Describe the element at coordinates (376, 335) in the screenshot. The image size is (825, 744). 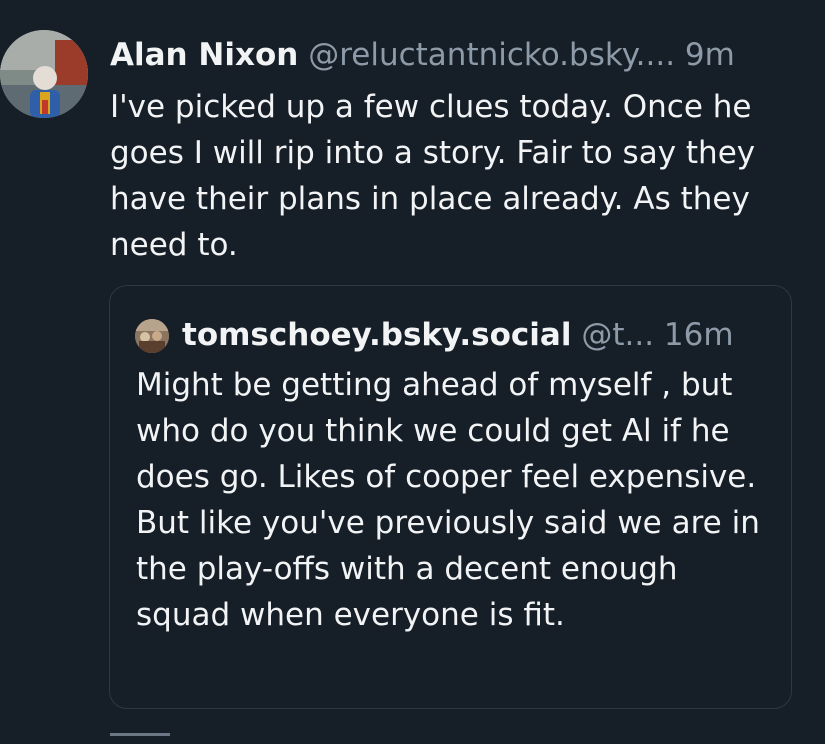
I see `quoted-author-name: tomschoey.bsky.social` at that location.